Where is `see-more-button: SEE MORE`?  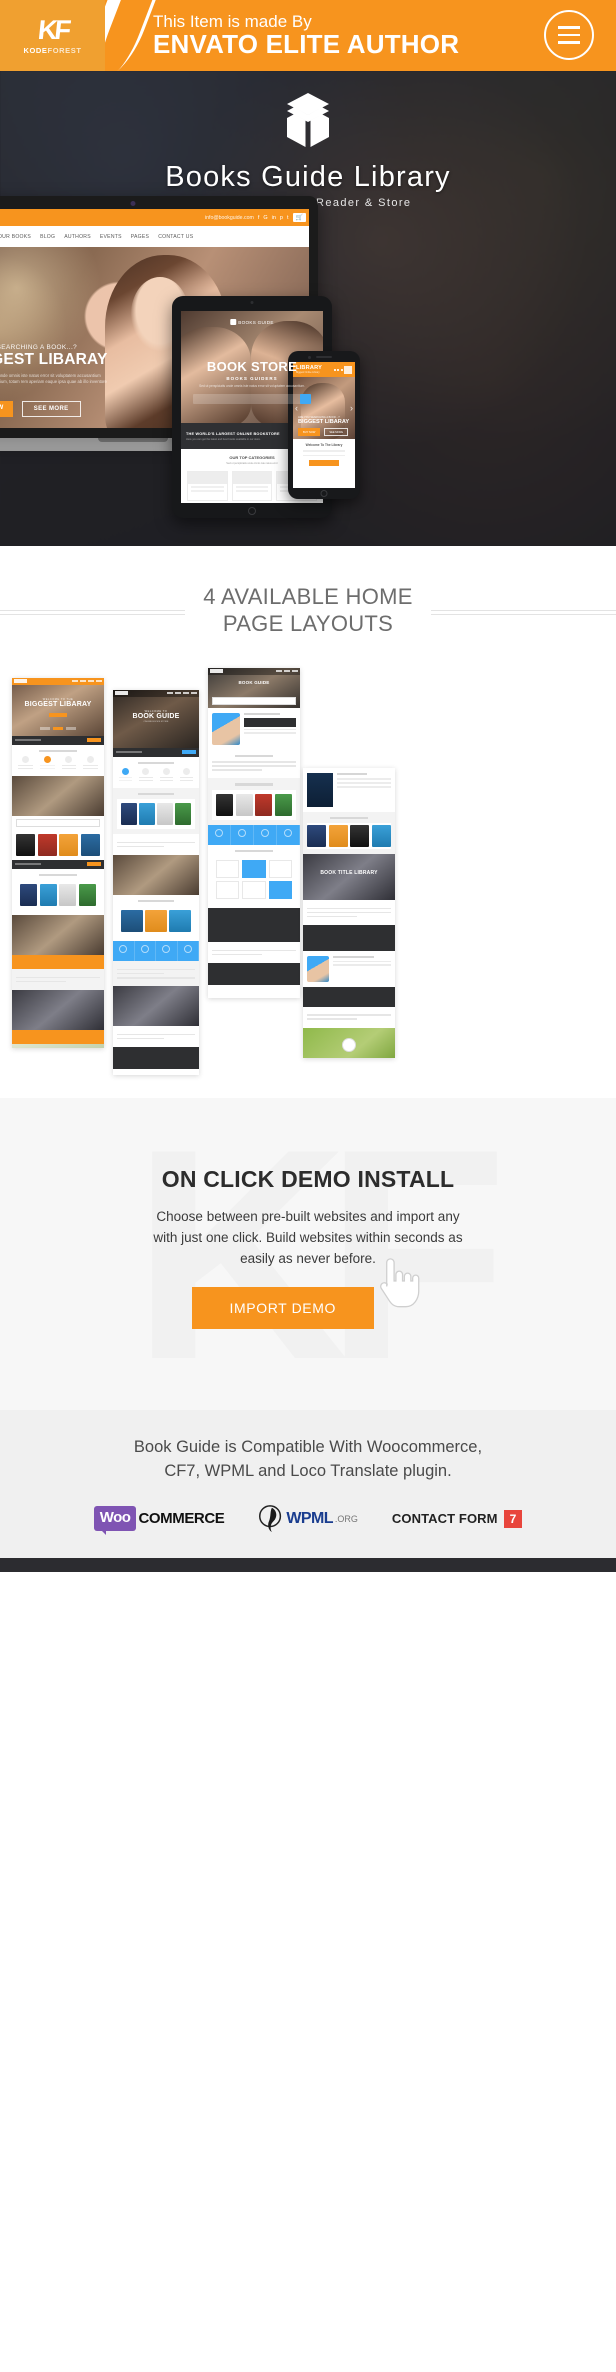
see-more-button: SEE MORE is located at coordinates (51, 409).